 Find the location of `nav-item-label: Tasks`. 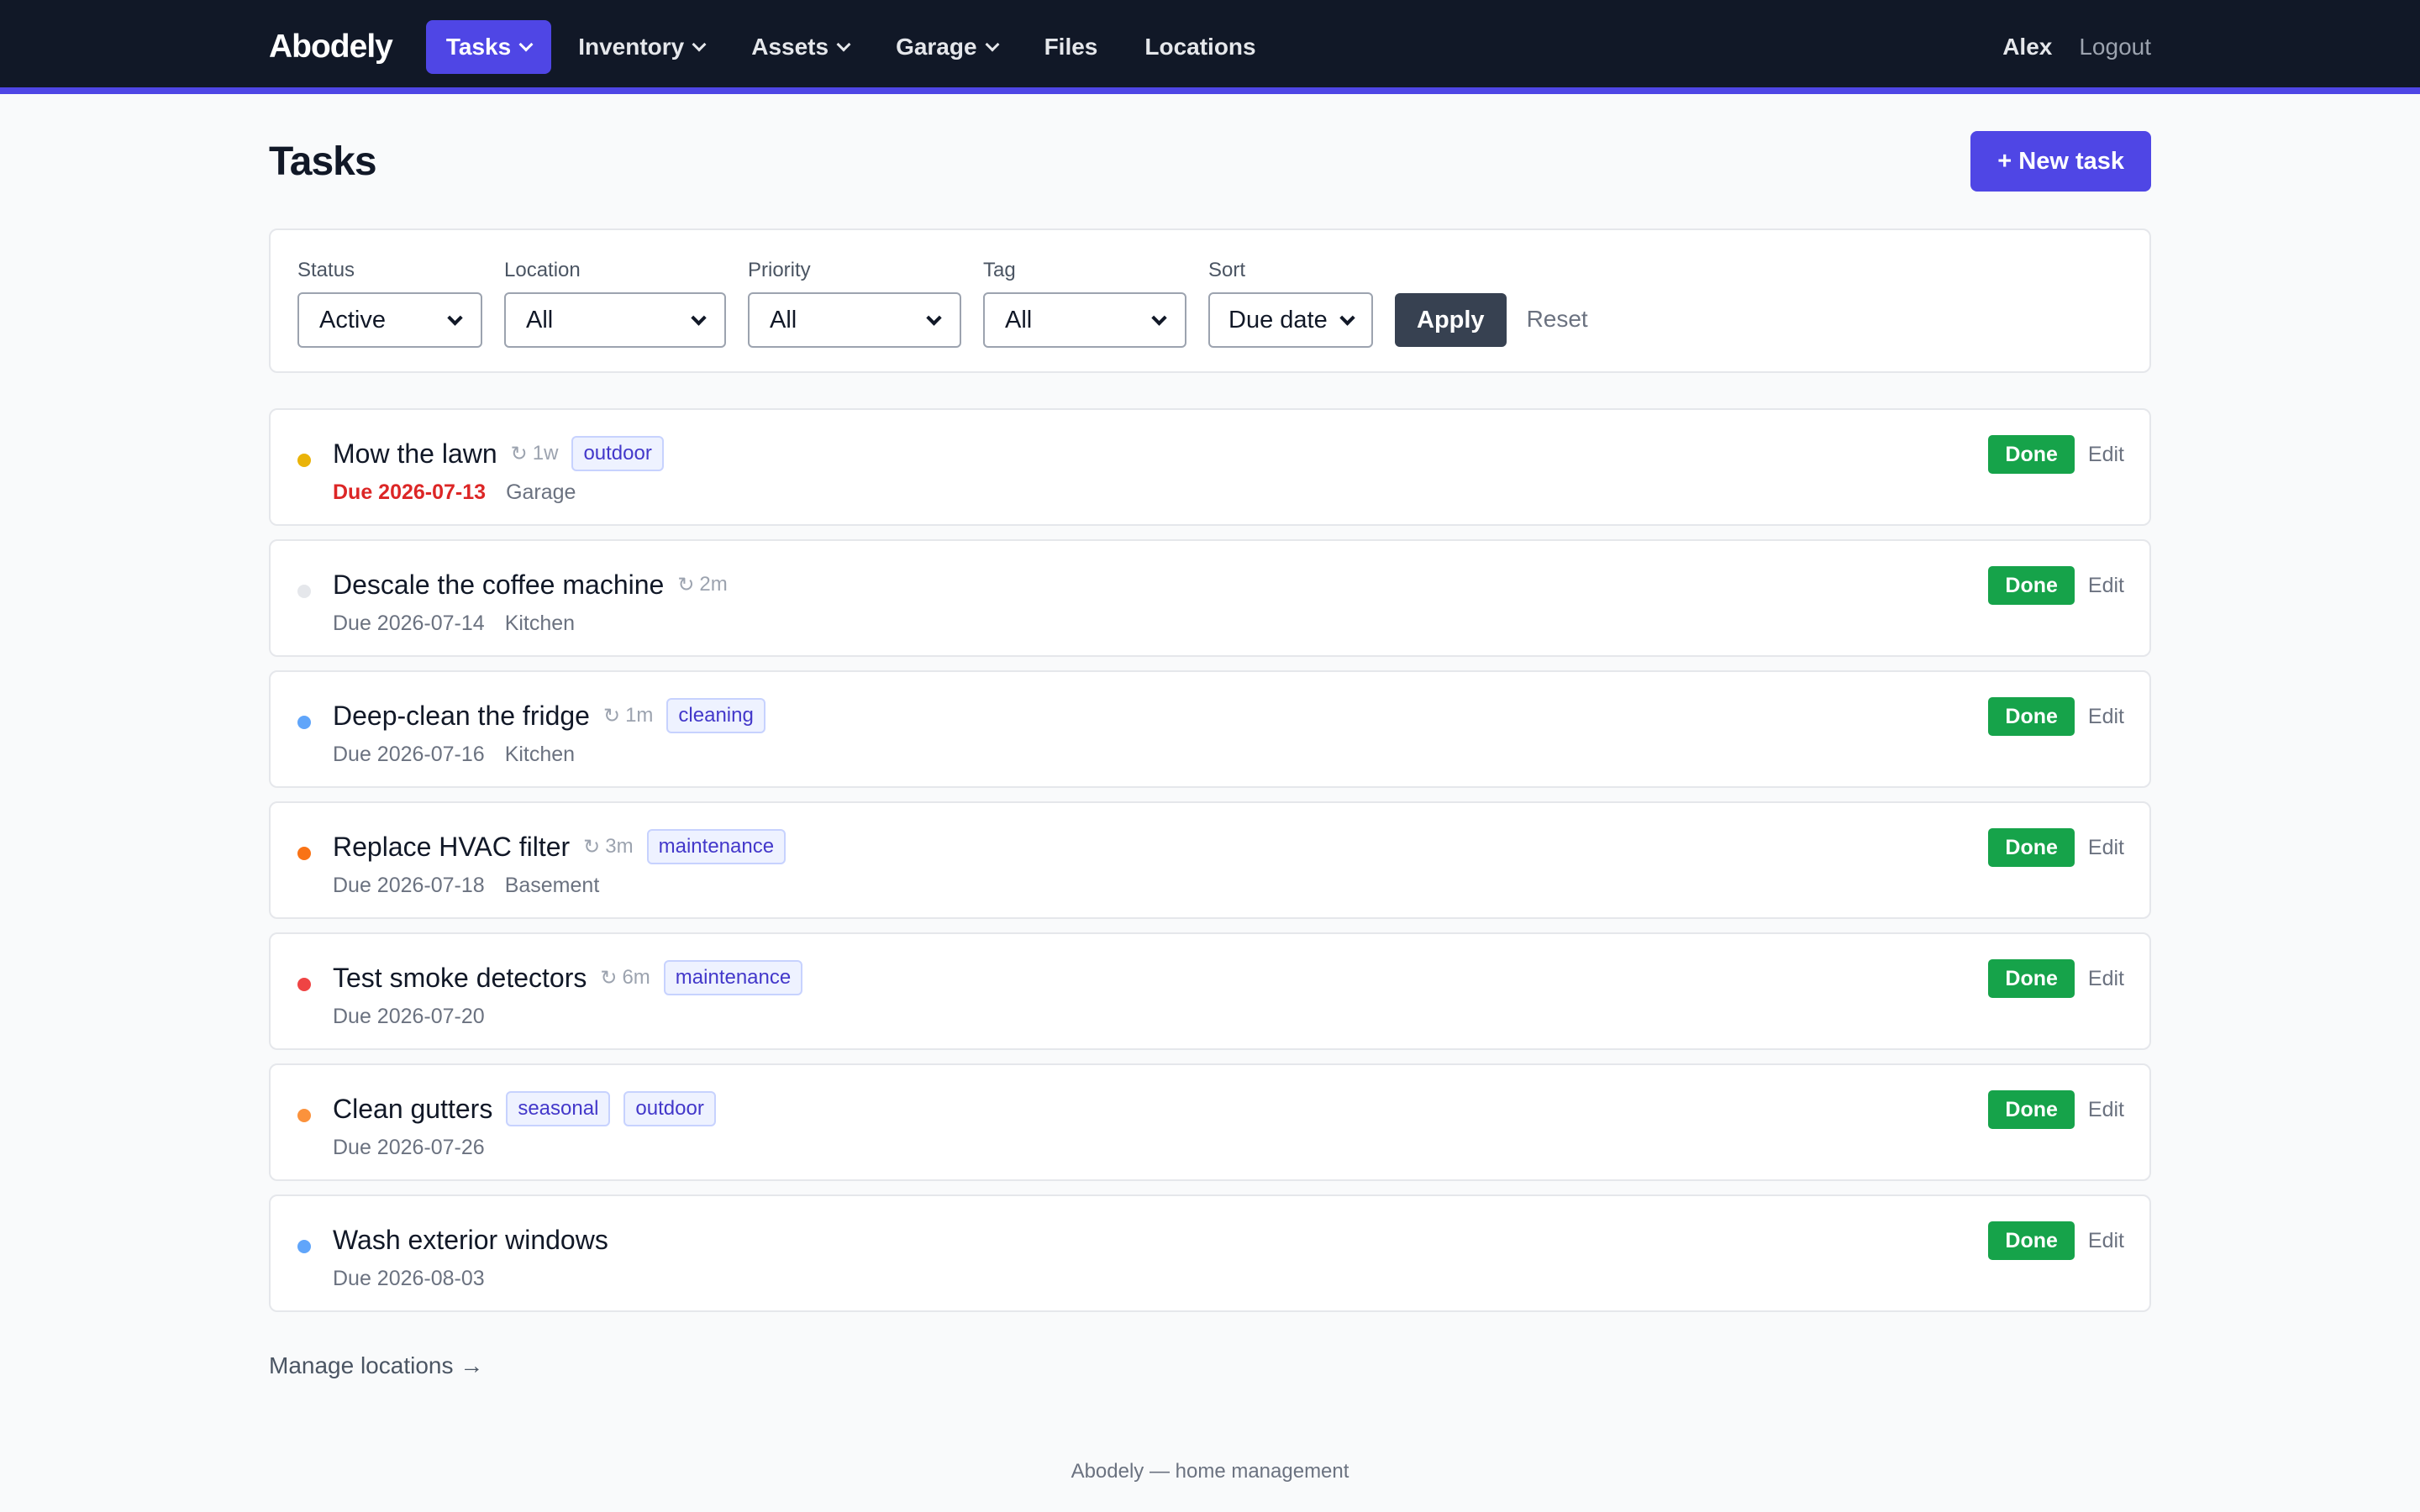

nav-item-label: Tasks is located at coordinates (479, 47).